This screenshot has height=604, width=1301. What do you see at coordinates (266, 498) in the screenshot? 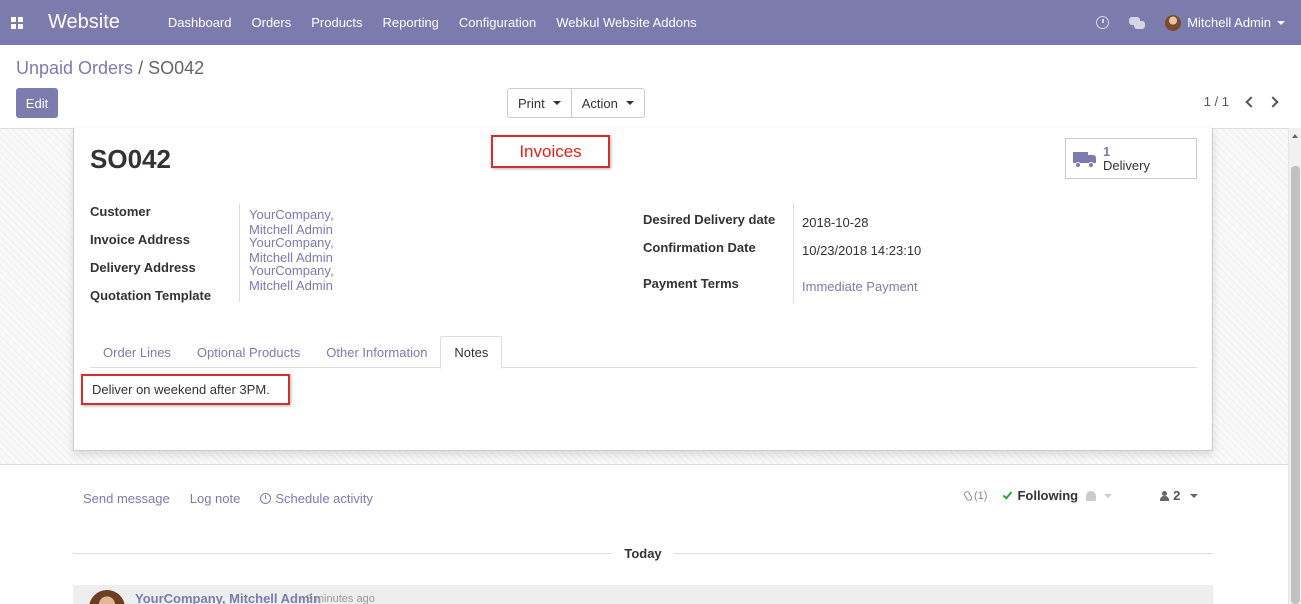
I see `clock-icon` at bounding box center [266, 498].